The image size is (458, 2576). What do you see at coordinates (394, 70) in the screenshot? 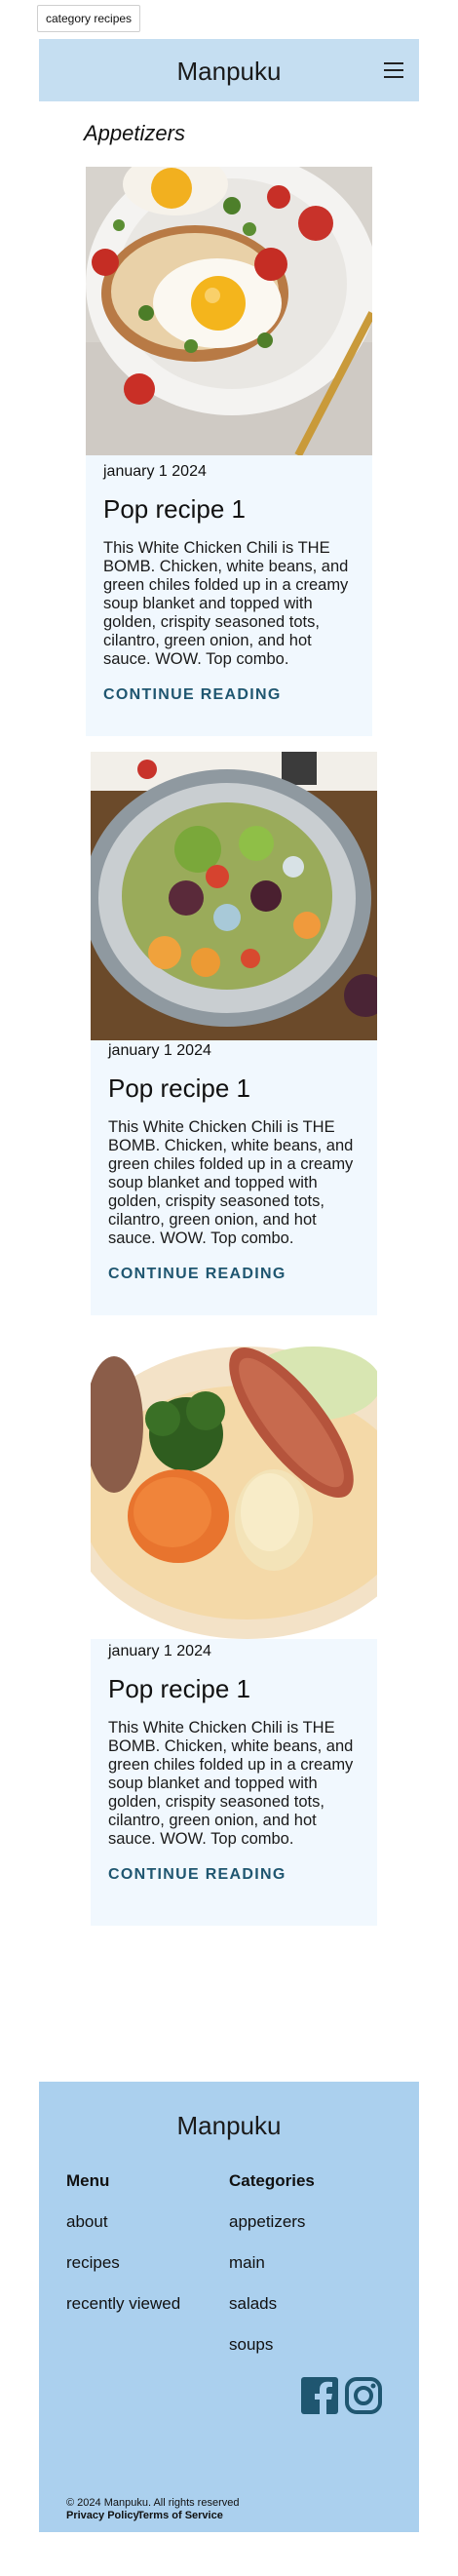
I see `hamburger-menu-icon` at bounding box center [394, 70].